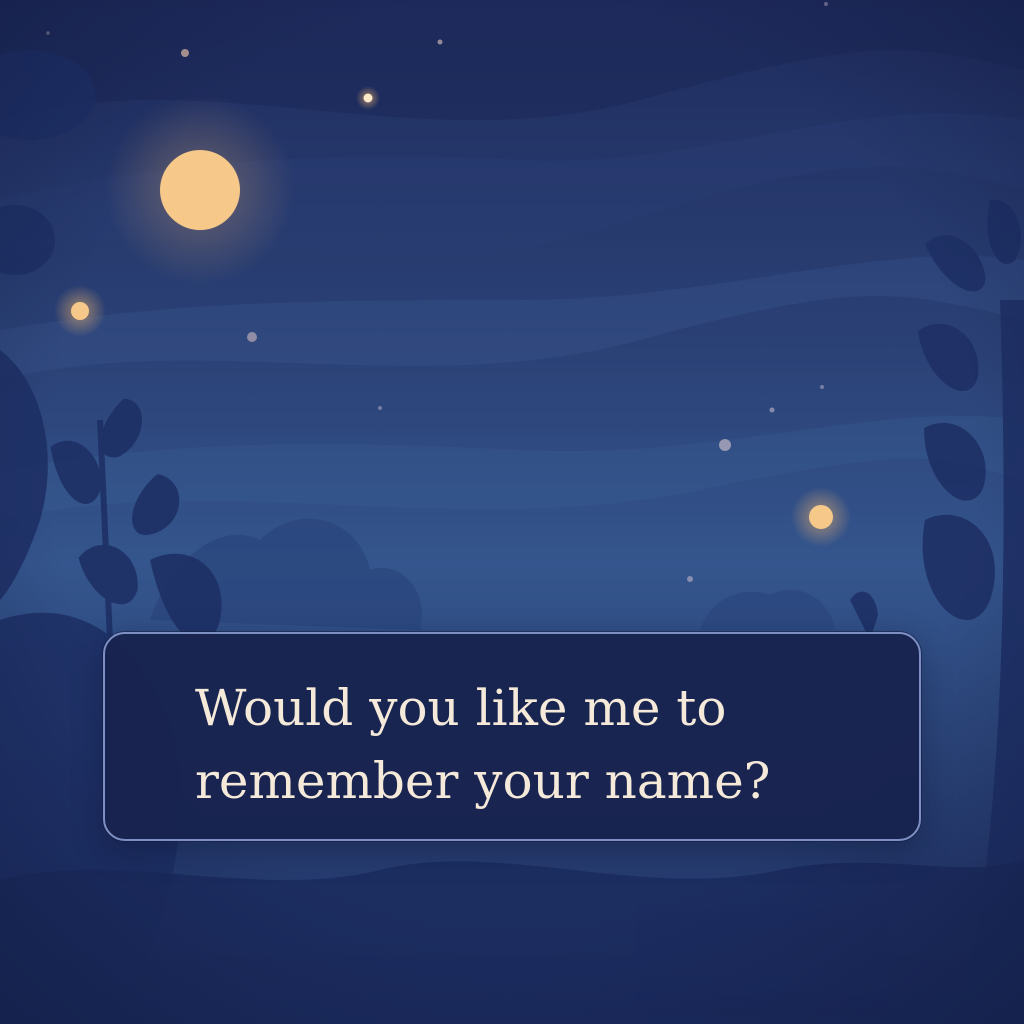 Image resolution: width=1024 pixels, height=1024 pixels. I want to click on dialog-text: Would you like me to remember your name?, so click(545, 745).